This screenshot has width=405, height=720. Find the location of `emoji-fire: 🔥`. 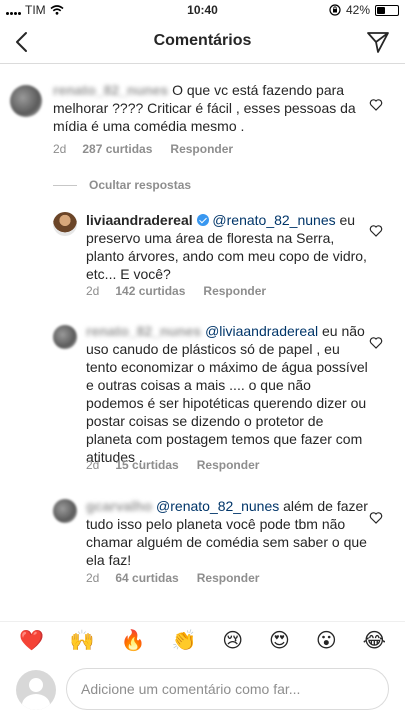

emoji-fire: 🔥 is located at coordinates (133, 640).